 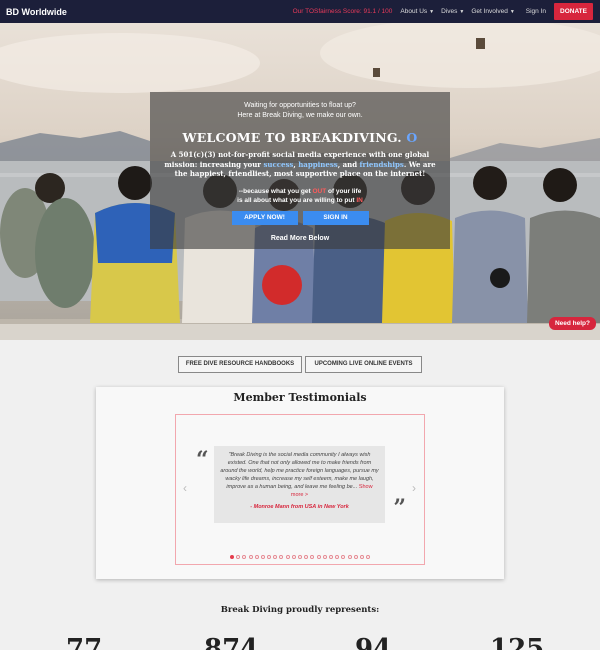 I want to click on brand-logo: BD Worldwide, so click(x=36, y=12).